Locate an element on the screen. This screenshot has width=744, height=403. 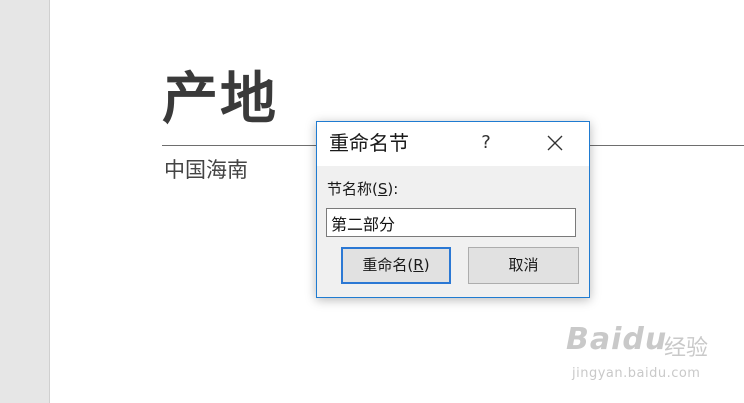
rename-button: 重命名(R) is located at coordinates (396, 265).